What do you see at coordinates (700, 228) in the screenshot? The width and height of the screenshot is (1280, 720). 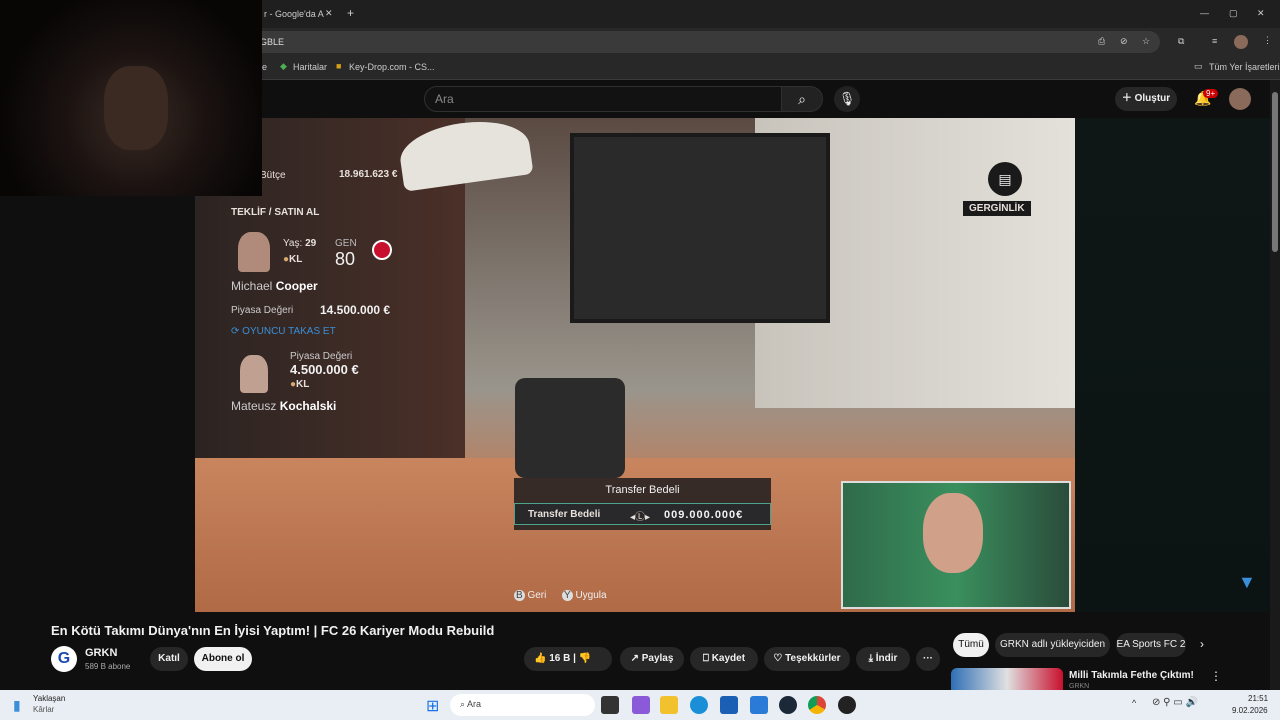 I see `wall-frame` at bounding box center [700, 228].